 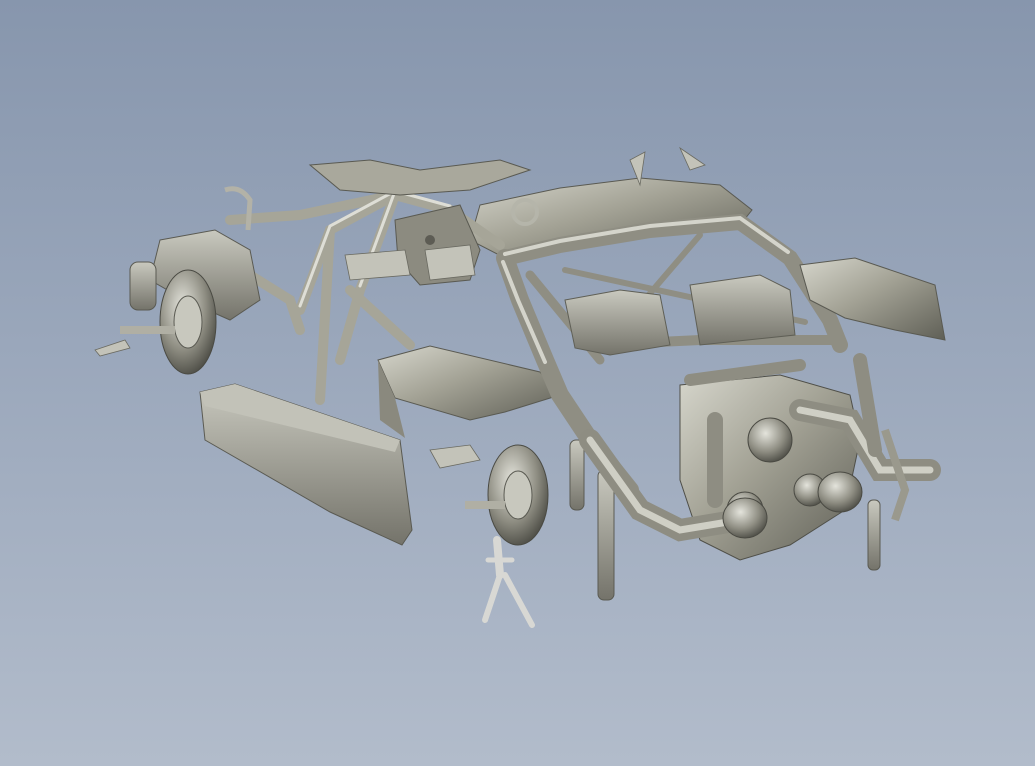 I want to click on rear-panel, so click(x=872, y=299).